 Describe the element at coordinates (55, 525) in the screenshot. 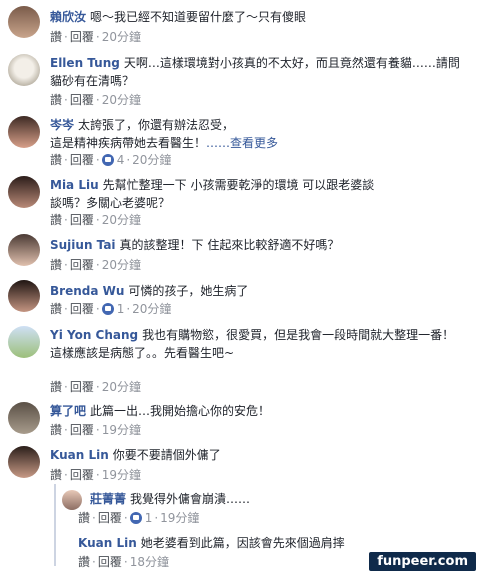

I see `reply-thread-bar` at that location.